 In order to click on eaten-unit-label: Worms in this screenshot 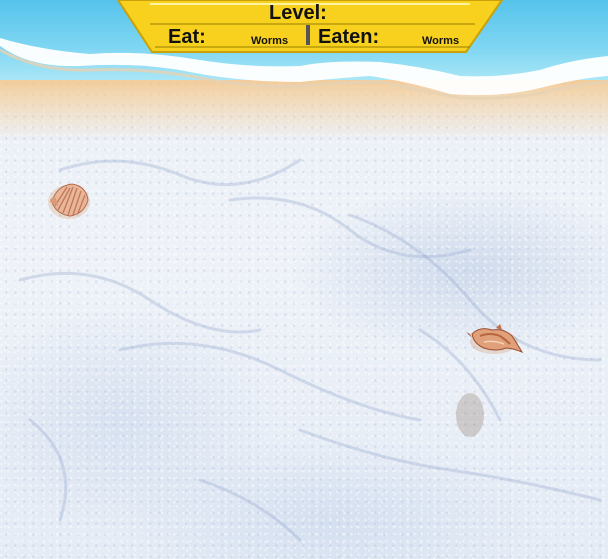, I will do `click(441, 41)`.